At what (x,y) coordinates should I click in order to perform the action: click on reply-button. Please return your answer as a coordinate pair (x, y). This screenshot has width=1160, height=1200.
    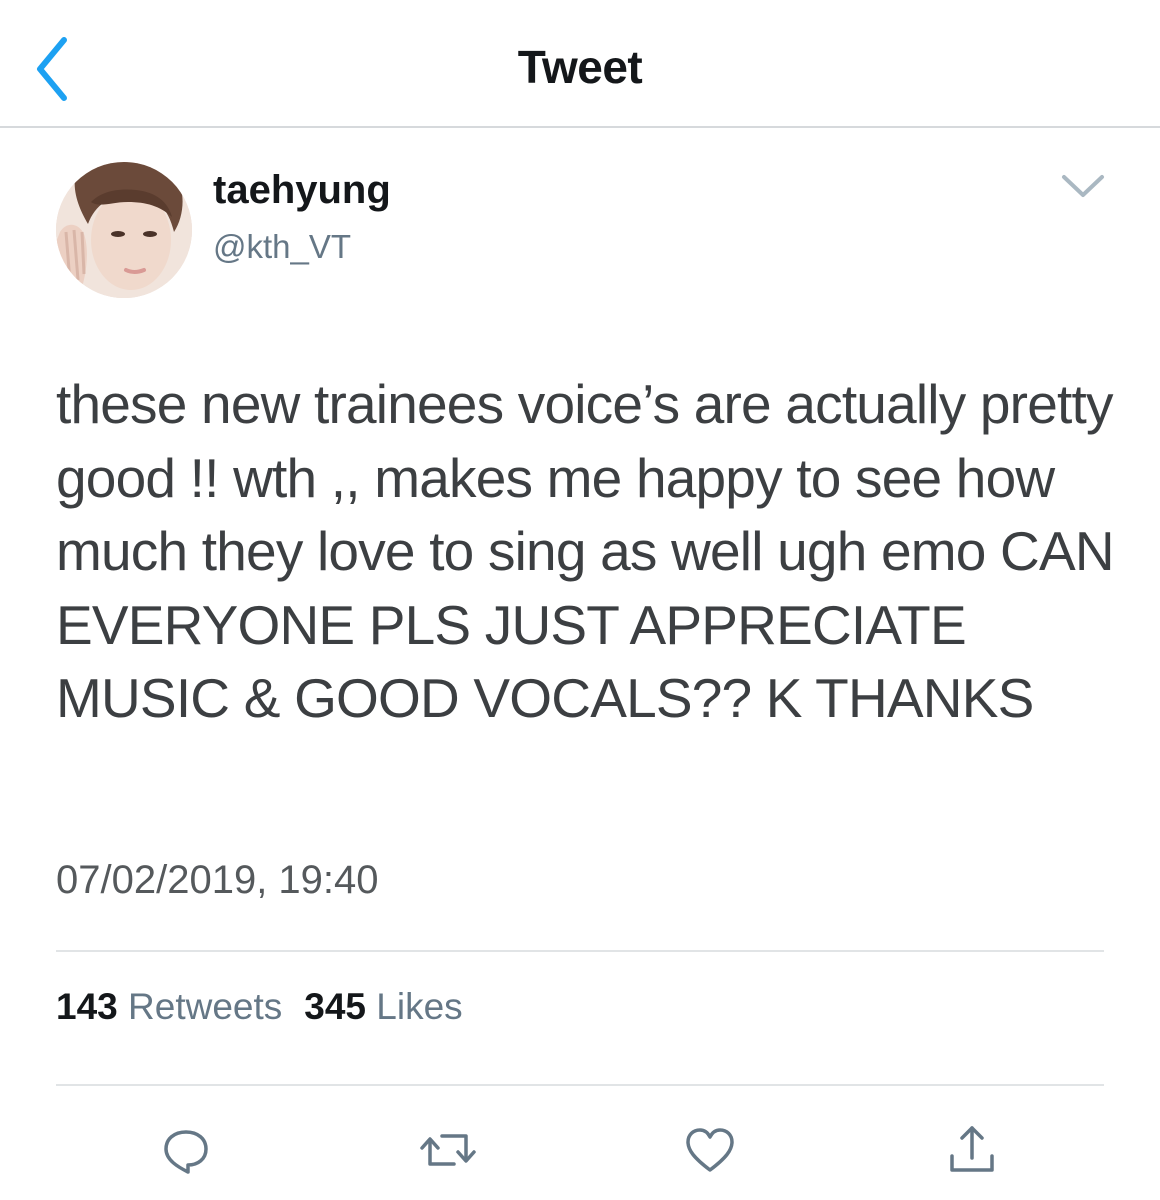
    Looking at the image, I should click on (186, 1150).